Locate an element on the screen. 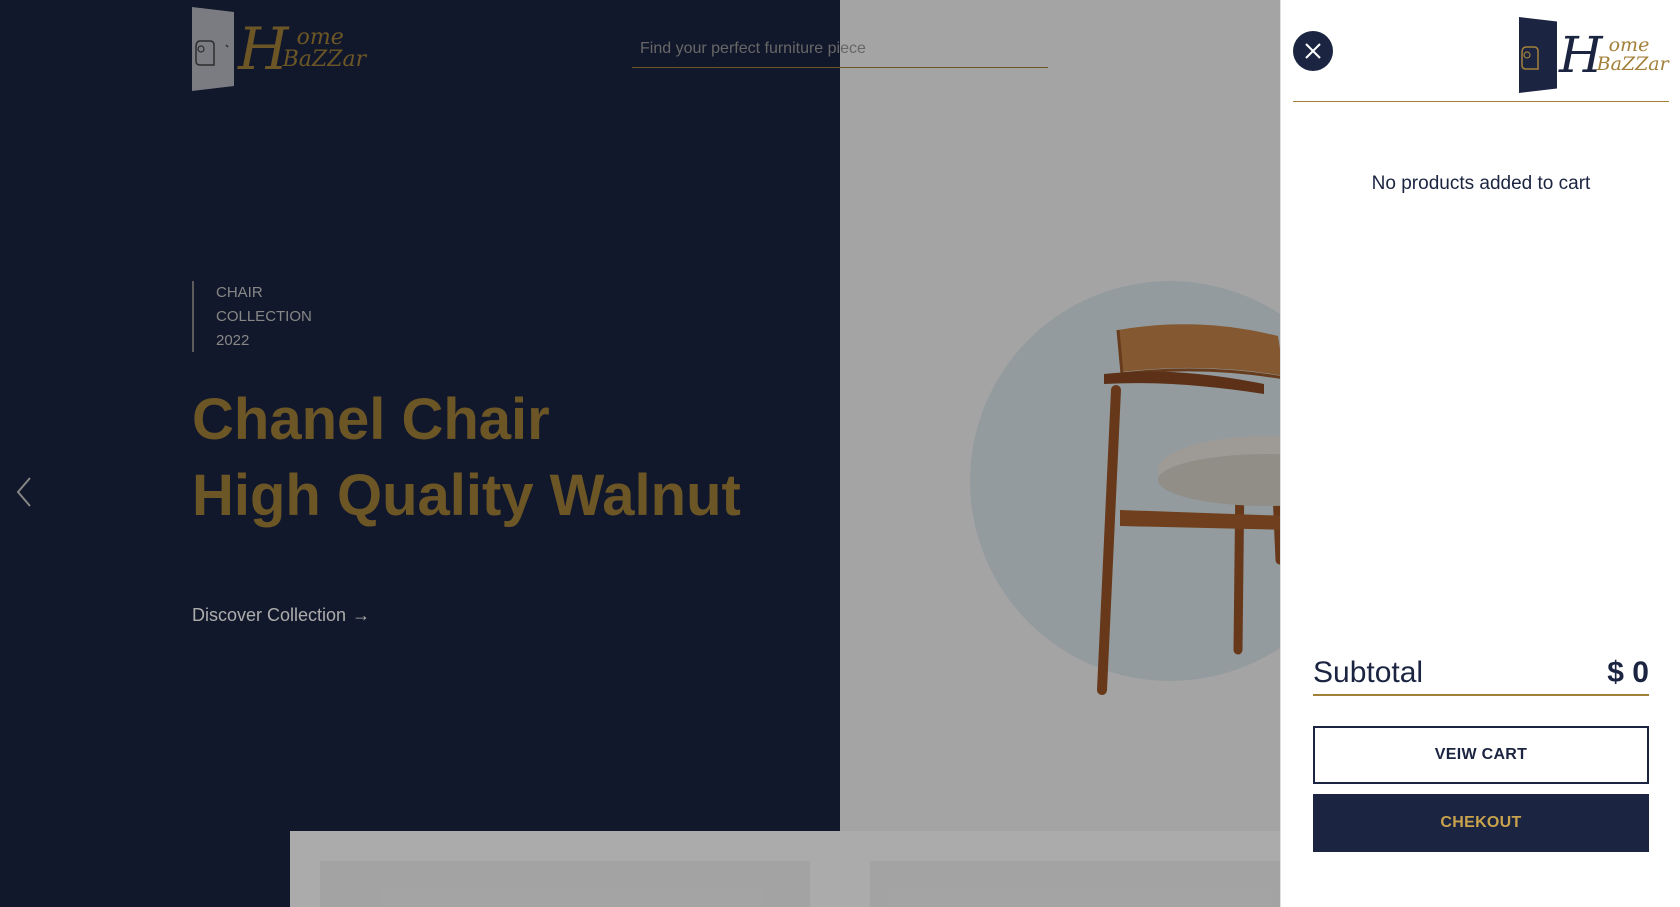 The image size is (1680, 907). view-cart-button: VEIW CART is located at coordinates (1481, 755).